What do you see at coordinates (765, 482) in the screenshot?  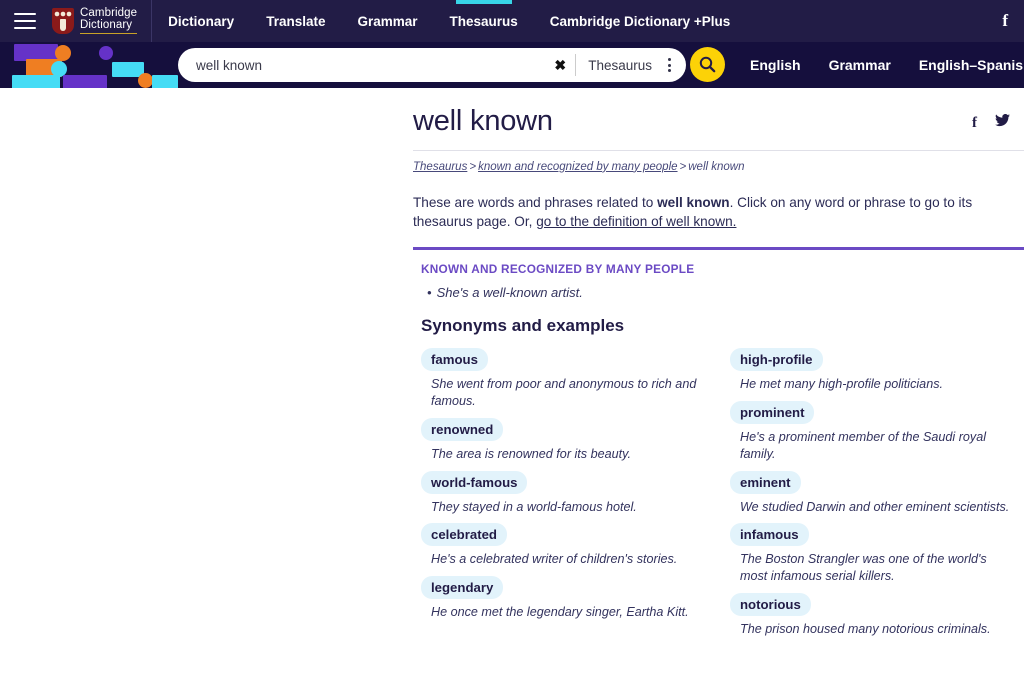 I see `synonym-chip-eminent: eminent` at bounding box center [765, 482].